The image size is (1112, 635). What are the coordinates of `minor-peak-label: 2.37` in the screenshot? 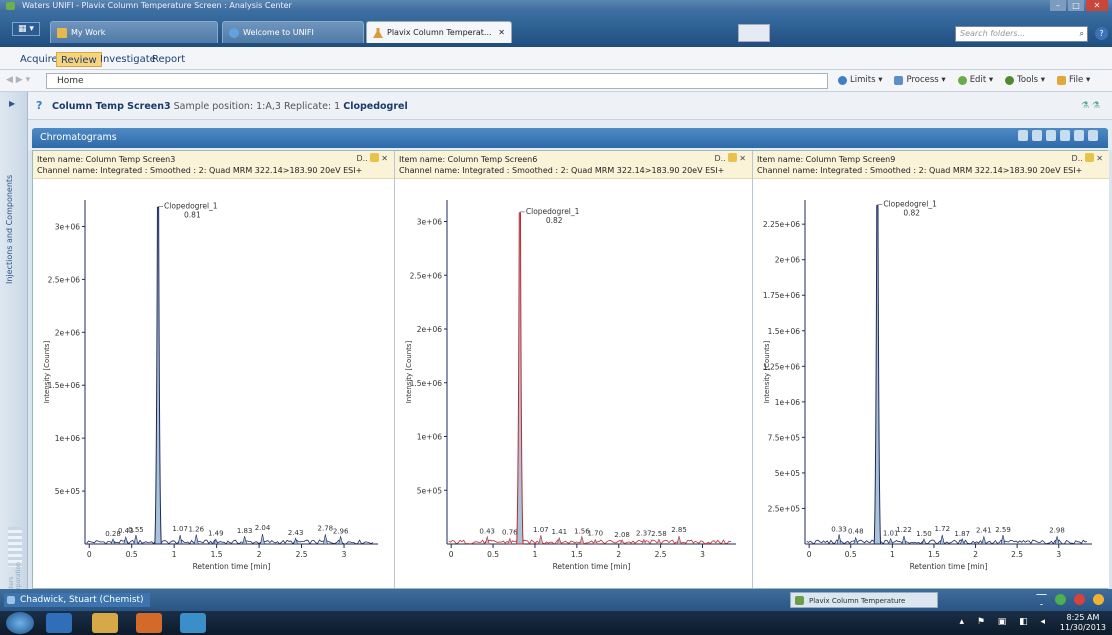 It's located at (644, 533).